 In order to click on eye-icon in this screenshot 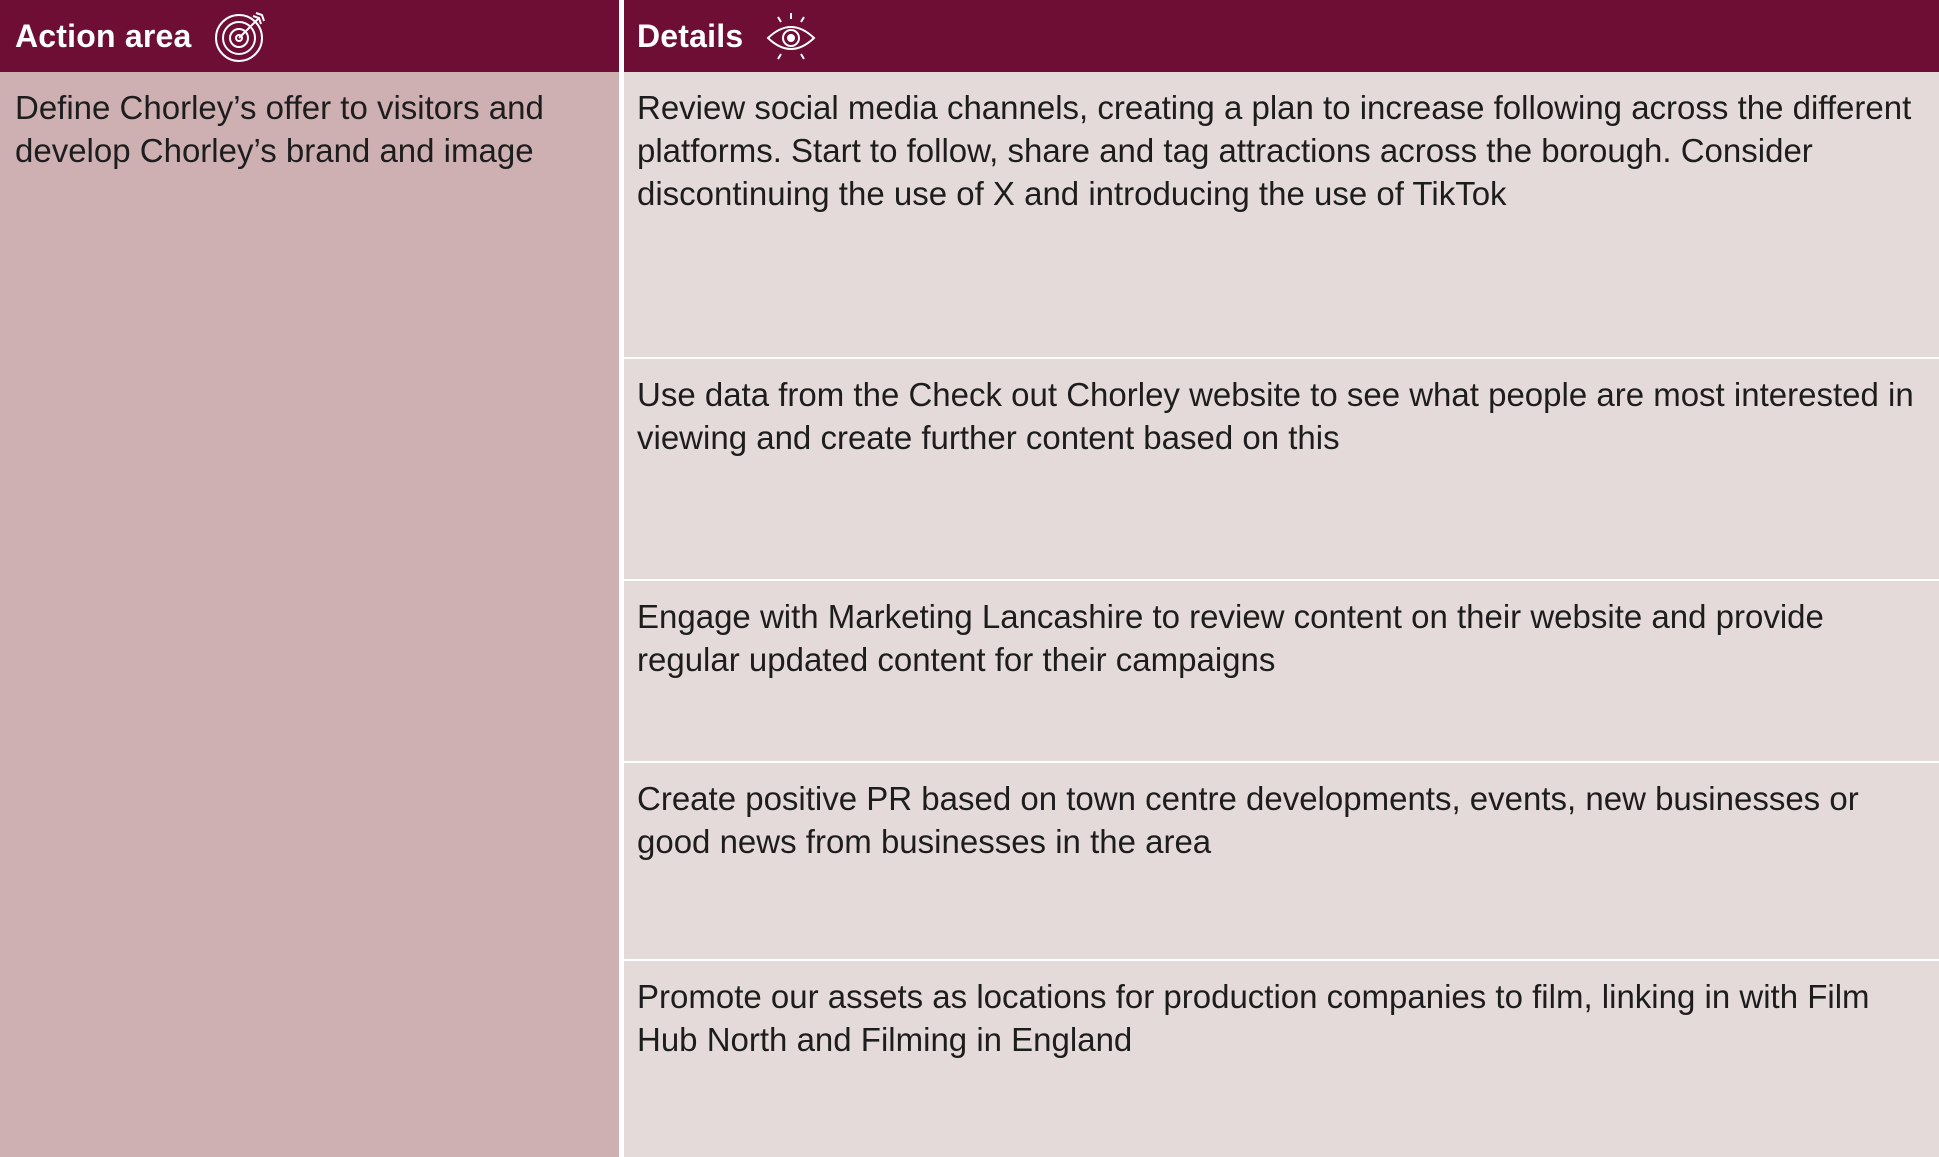, I will do `click(791, 36)`.